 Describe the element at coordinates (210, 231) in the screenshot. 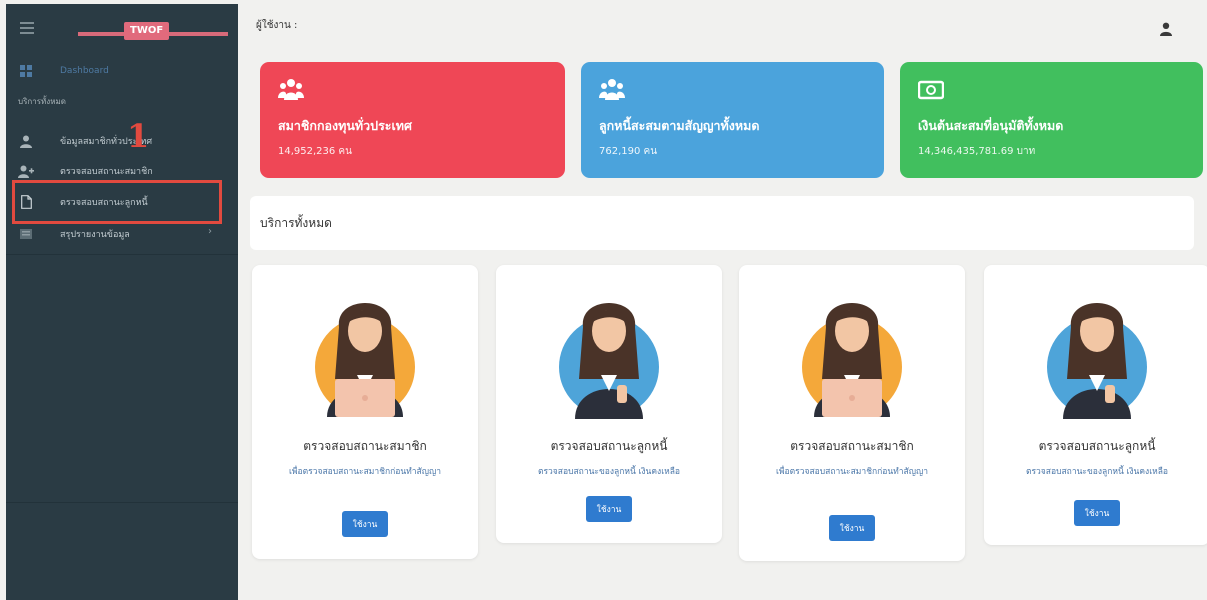

I see `chevron-right-icon: ›` at that location.